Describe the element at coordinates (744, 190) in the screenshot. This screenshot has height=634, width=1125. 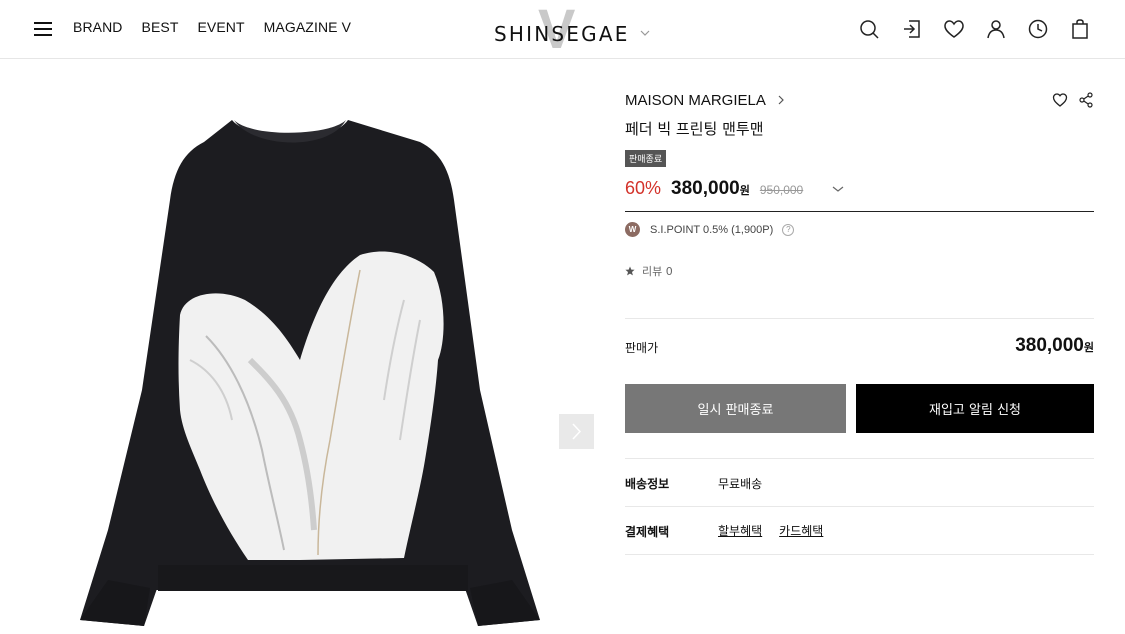
I see `currency-unit: 원` at that location.